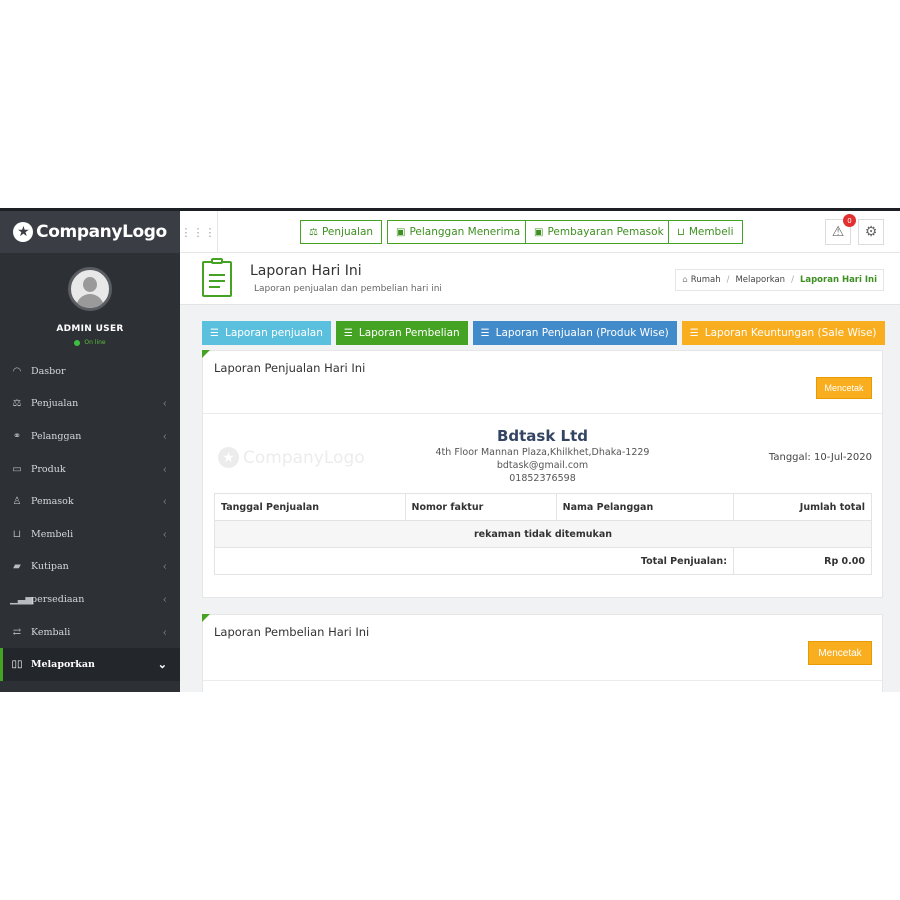  What do you see at coordinates (838, 280) in the screenshot?
I see `breadcrumb-current: Laporan Hari Ini` at bounding box center [838, 280].